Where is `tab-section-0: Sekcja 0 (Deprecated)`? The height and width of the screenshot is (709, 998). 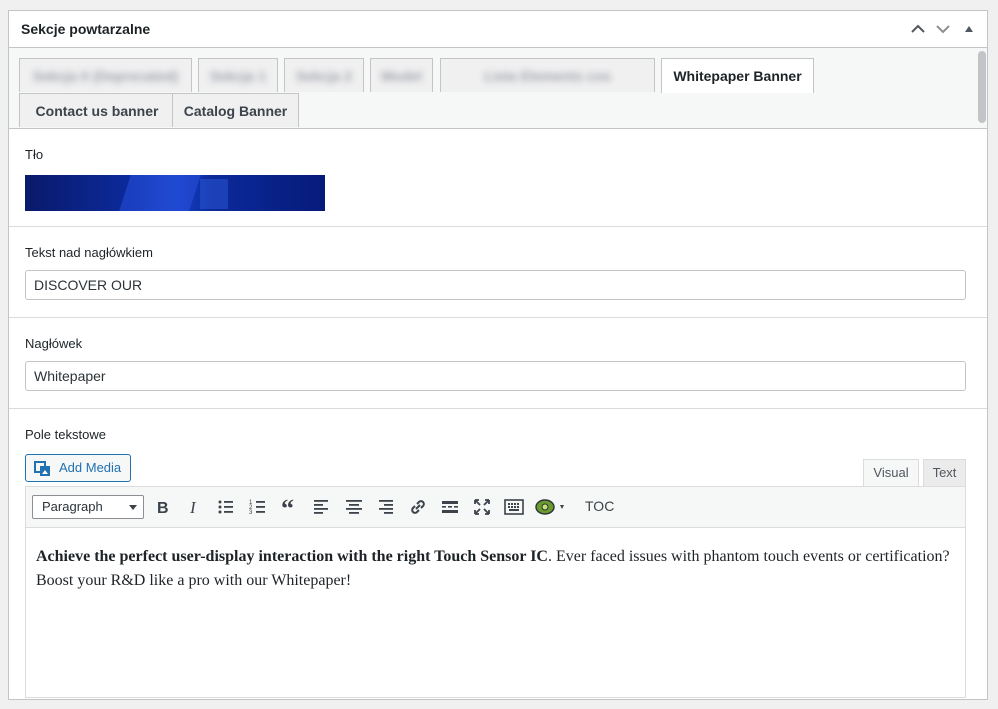
tab-section-0: Sekcja 0 (Deprecated) is located at coordinates (105, 75).